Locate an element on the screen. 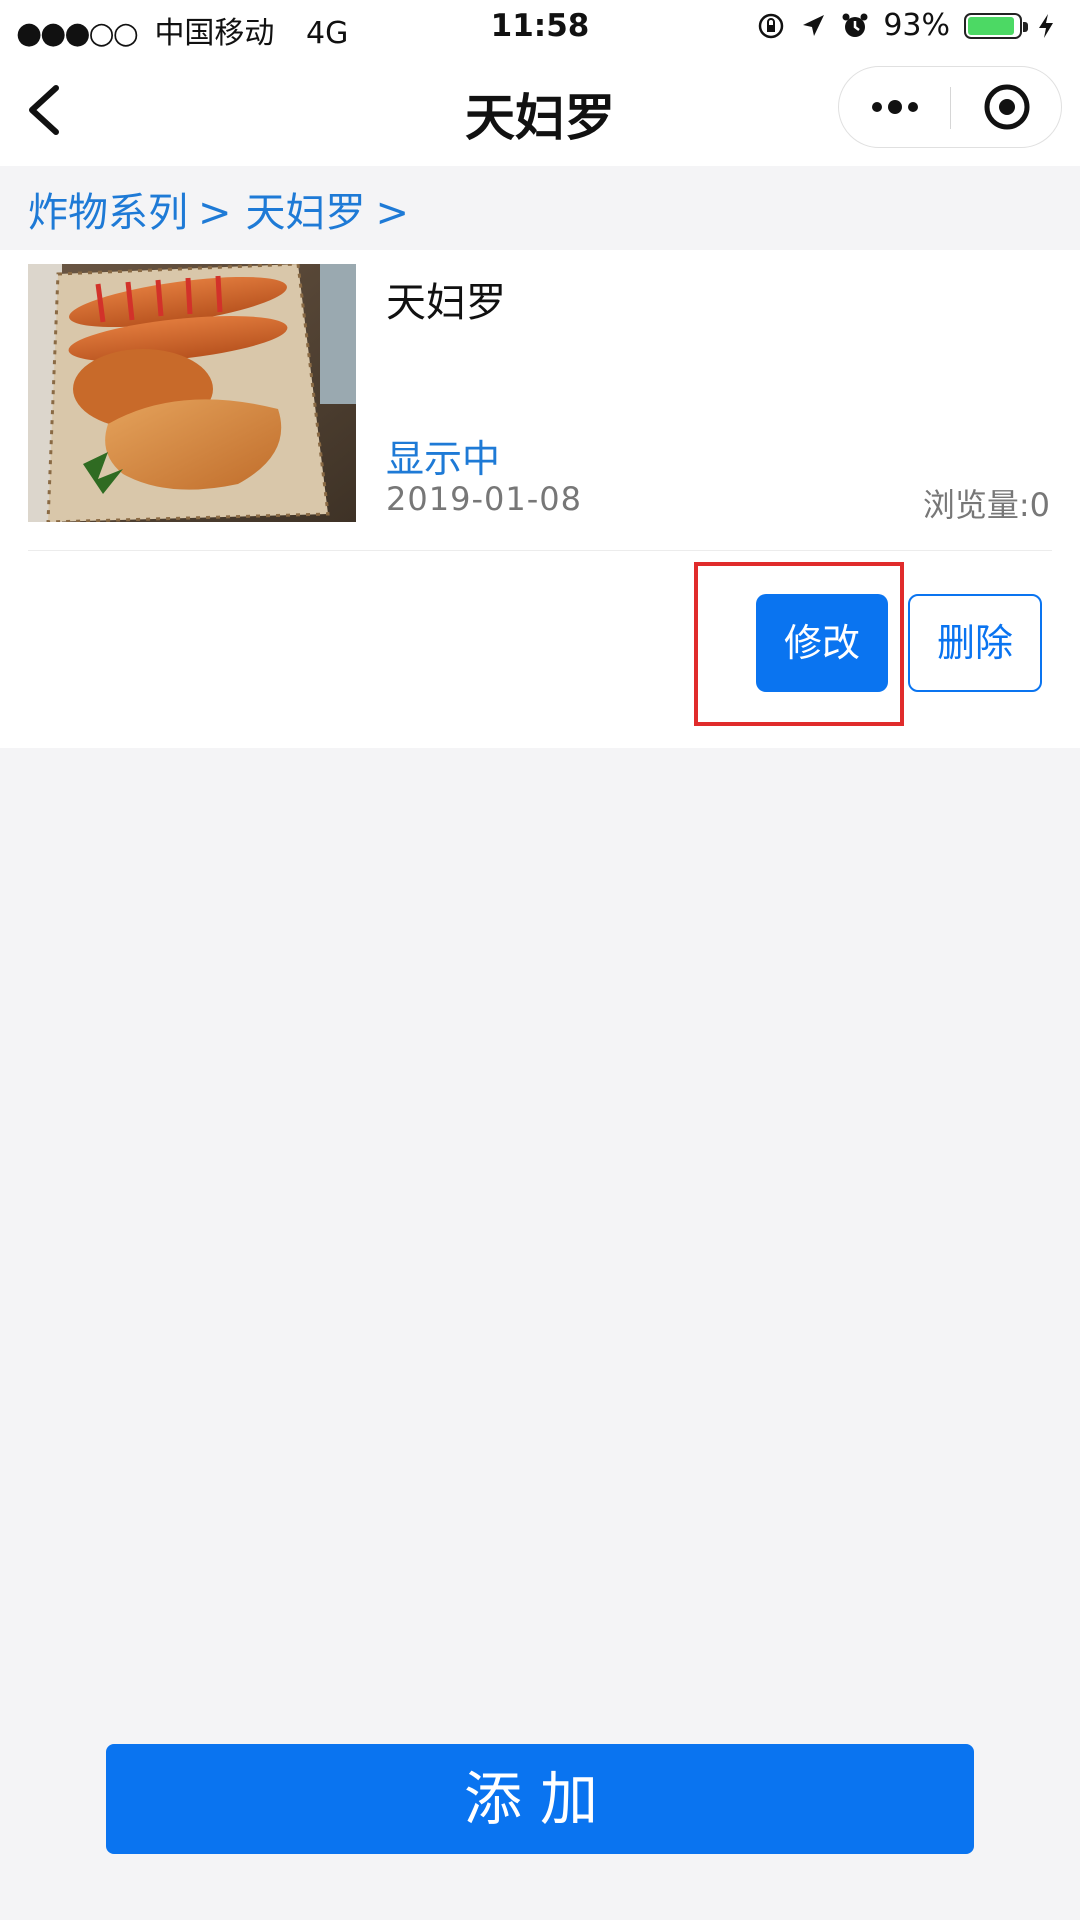 Image resolution: width=1080 pixels, height=1920 pixels. rotation-lock-icon is located at coordinates (771, 26).